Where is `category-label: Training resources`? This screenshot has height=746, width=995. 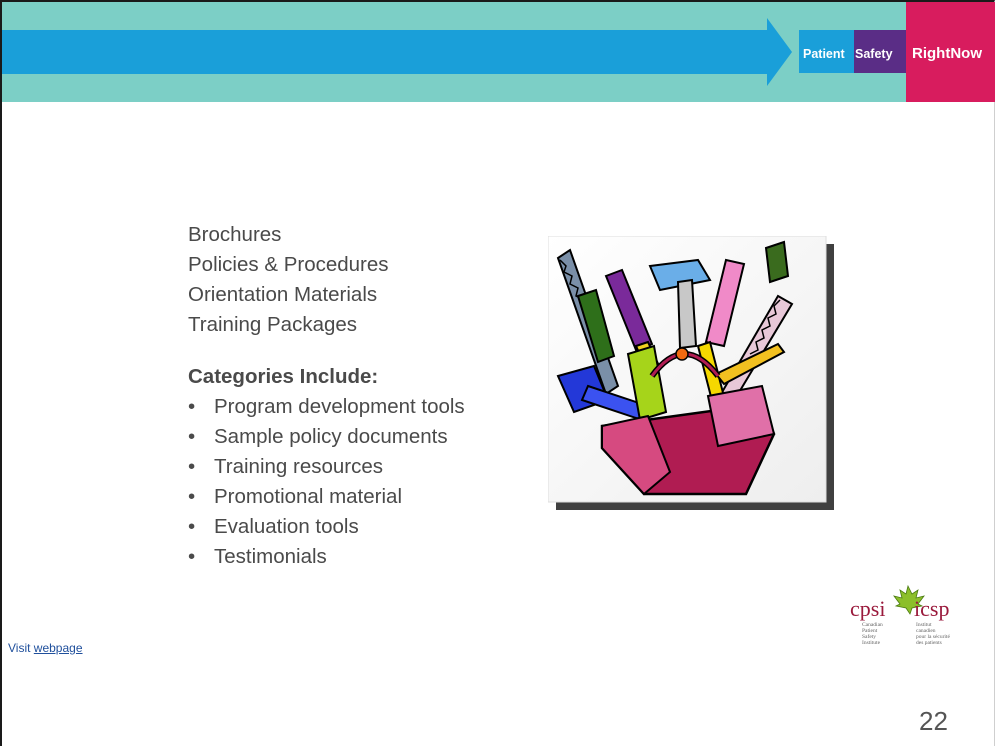
category-label: Training resources is located at coordinates (299, 466).